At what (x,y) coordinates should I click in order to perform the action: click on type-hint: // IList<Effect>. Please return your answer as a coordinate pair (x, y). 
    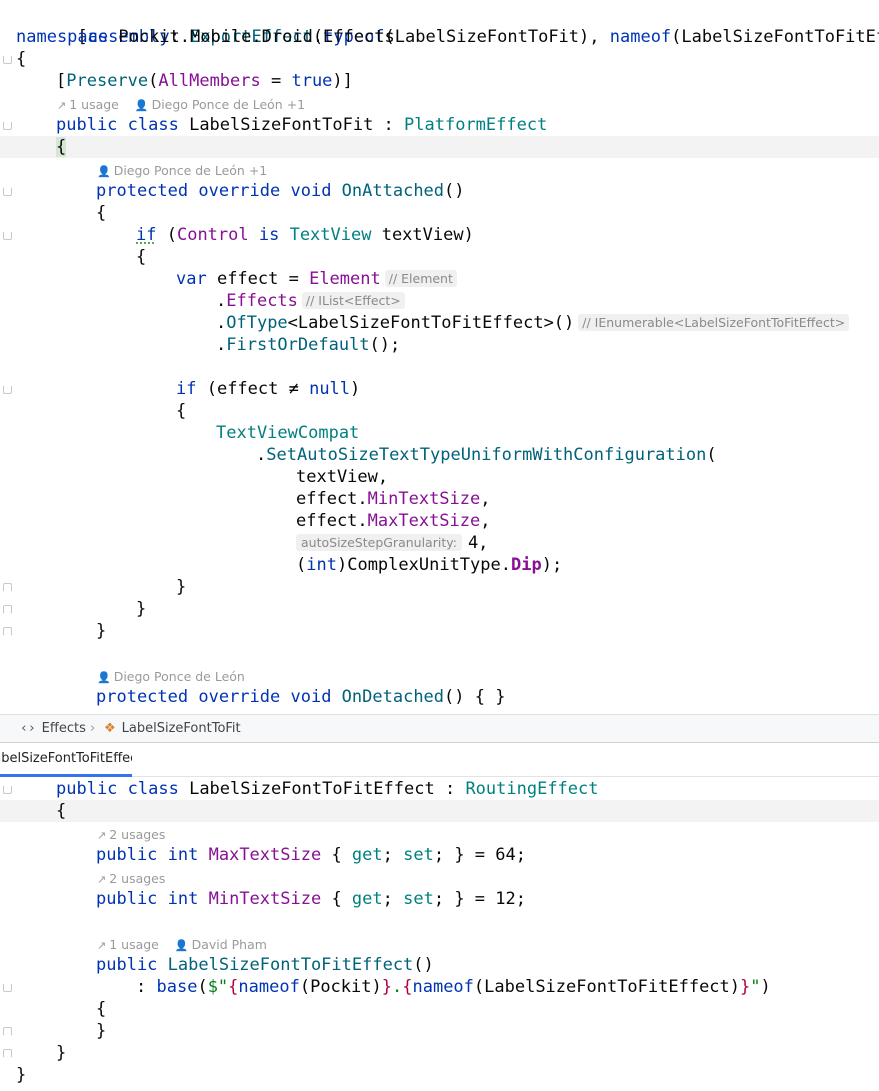
    Looking at the image, I should click on (353, 300).